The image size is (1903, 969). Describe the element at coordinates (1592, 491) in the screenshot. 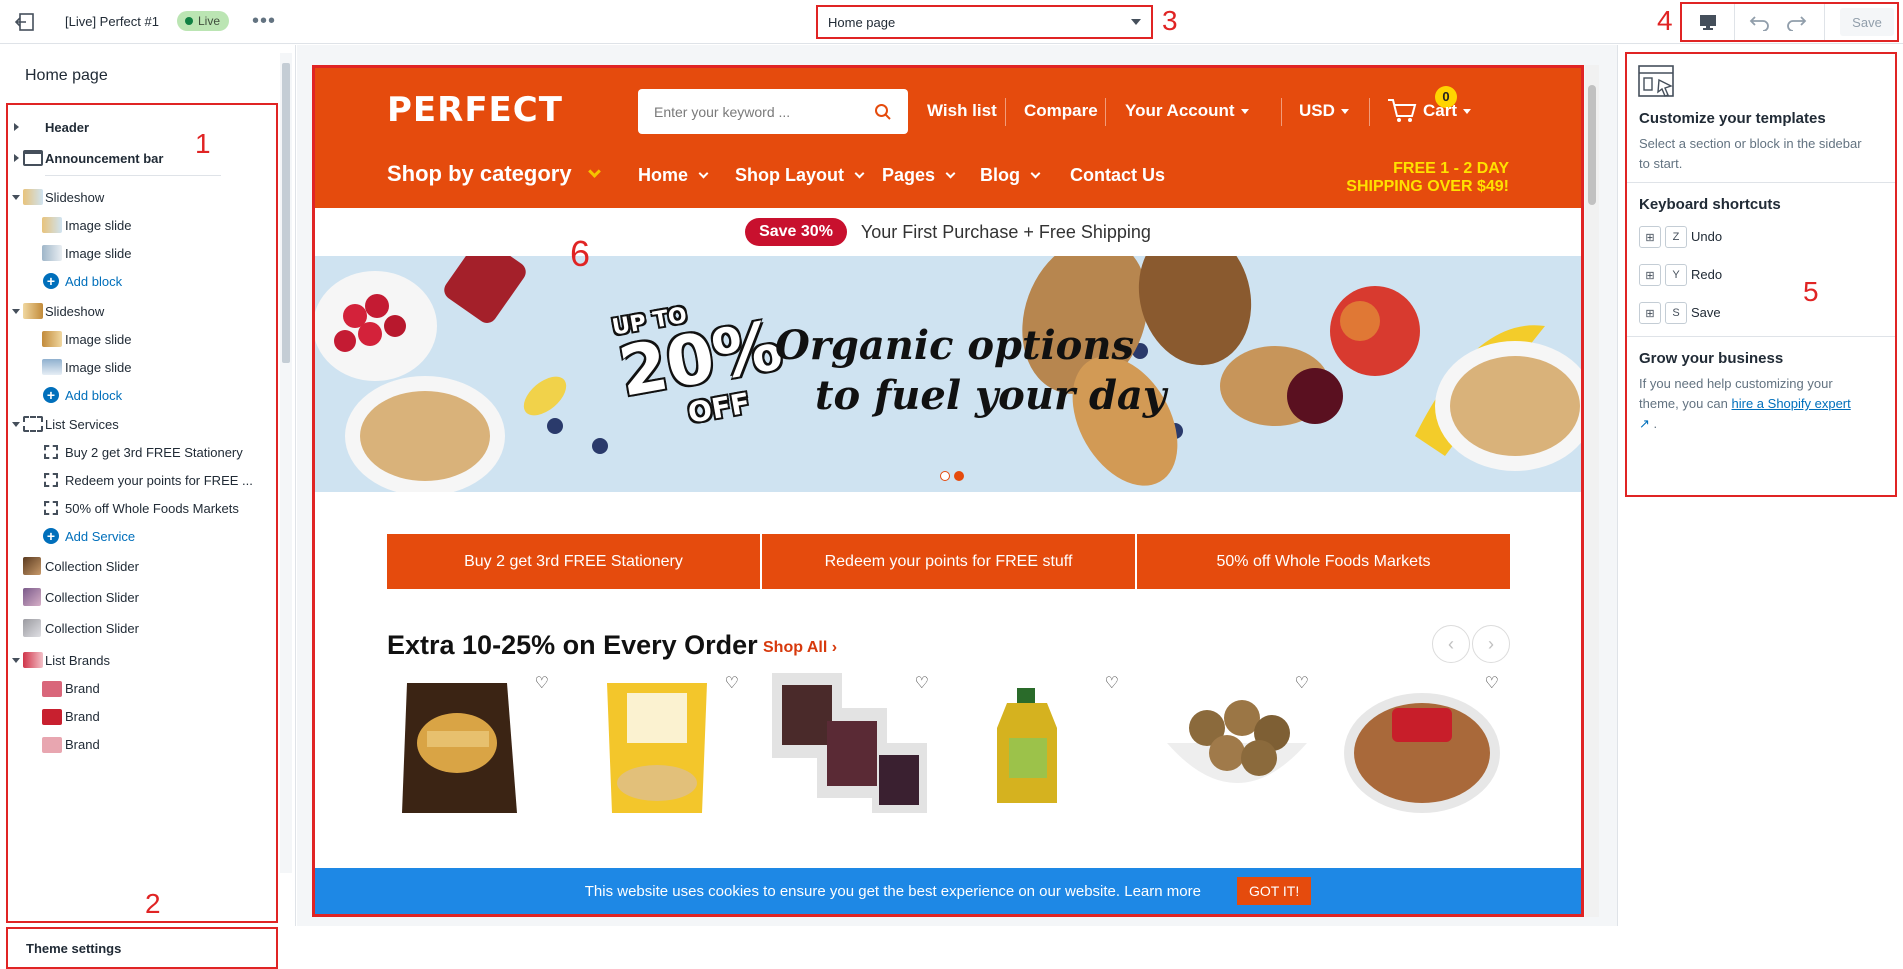

I see `preview-scrollbar` at that location.